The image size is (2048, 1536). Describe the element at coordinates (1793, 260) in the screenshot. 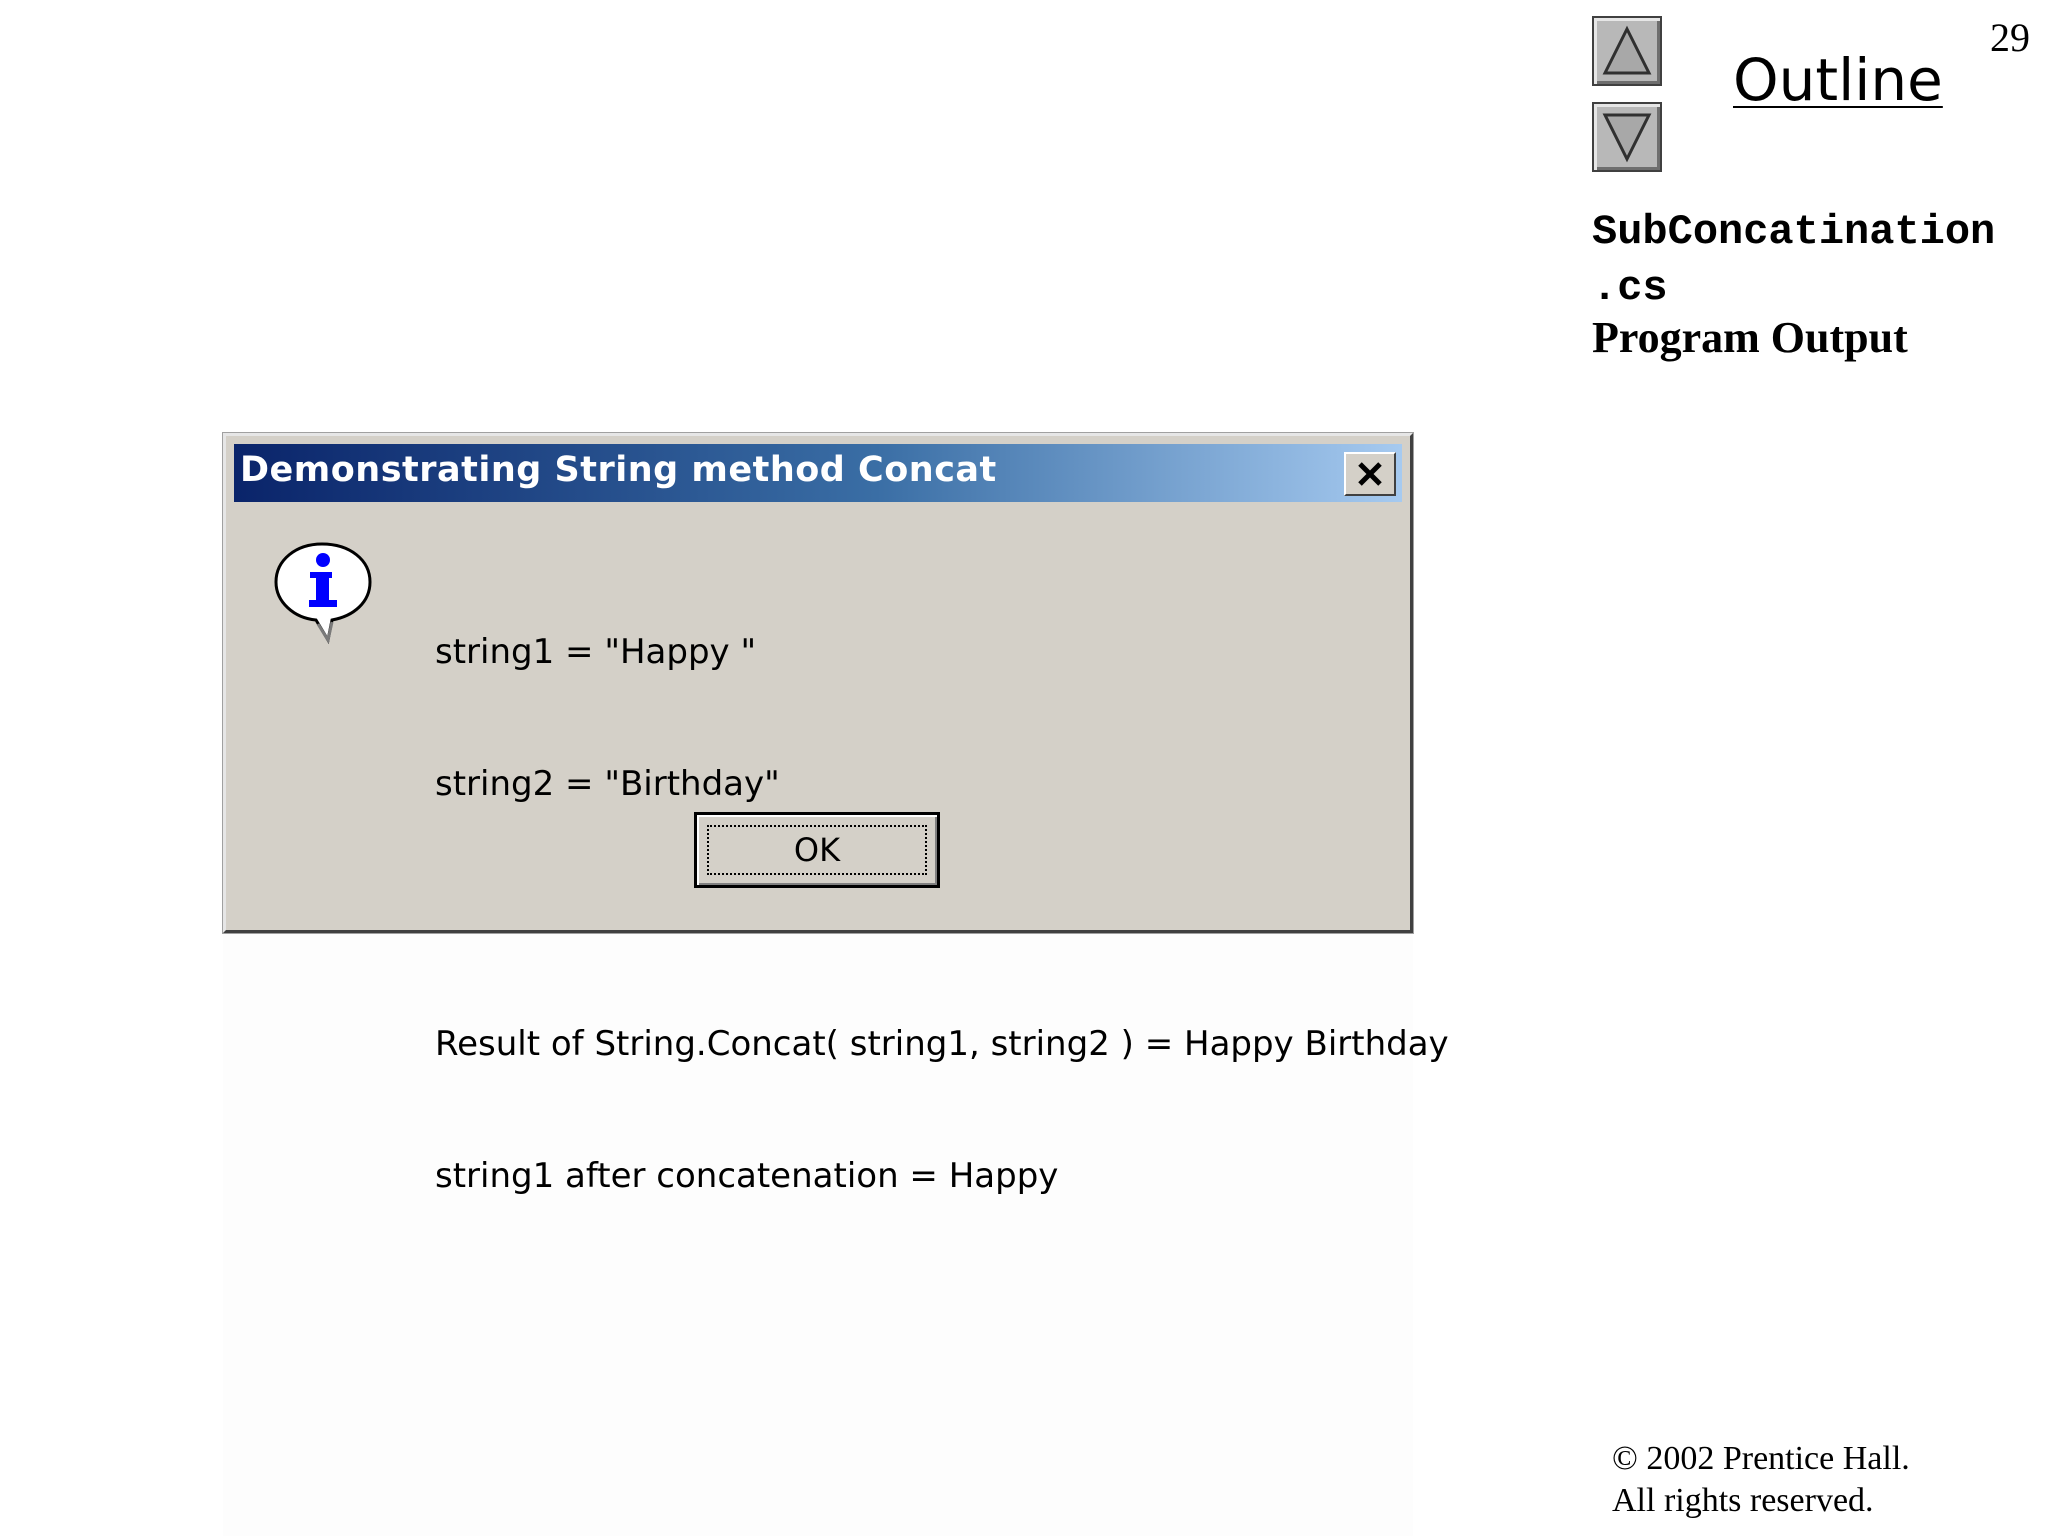

I see `source-file-name: SubConcatination .cs` at that location.